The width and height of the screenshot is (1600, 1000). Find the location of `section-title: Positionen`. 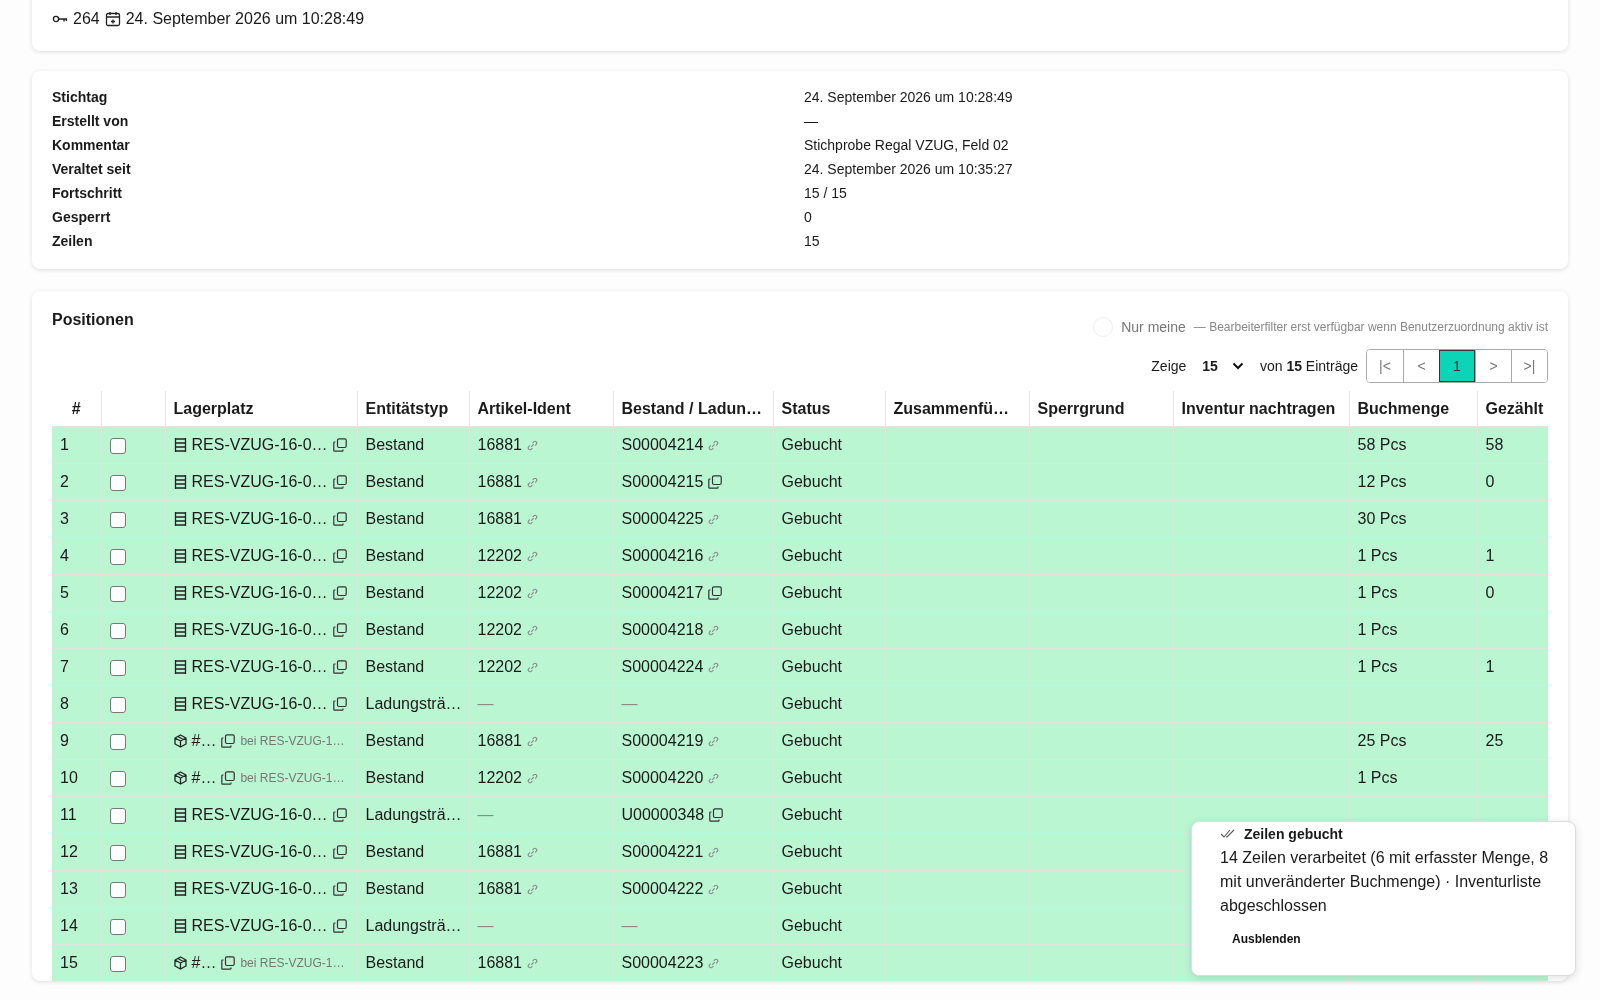

section-title: Positionen is located at coordinates (93, 320).